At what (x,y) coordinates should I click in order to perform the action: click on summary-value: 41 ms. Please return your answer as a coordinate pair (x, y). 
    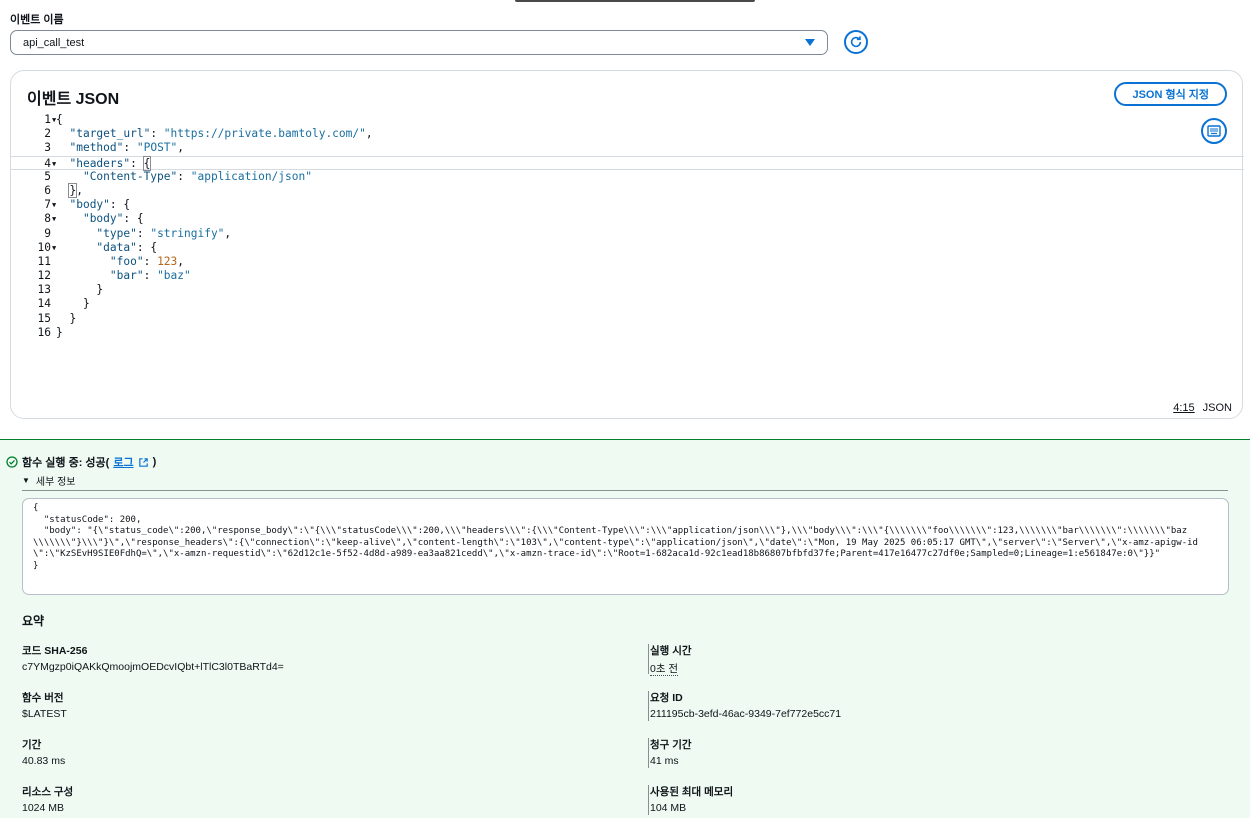
    Looking at the image, I should click on (664, 761).